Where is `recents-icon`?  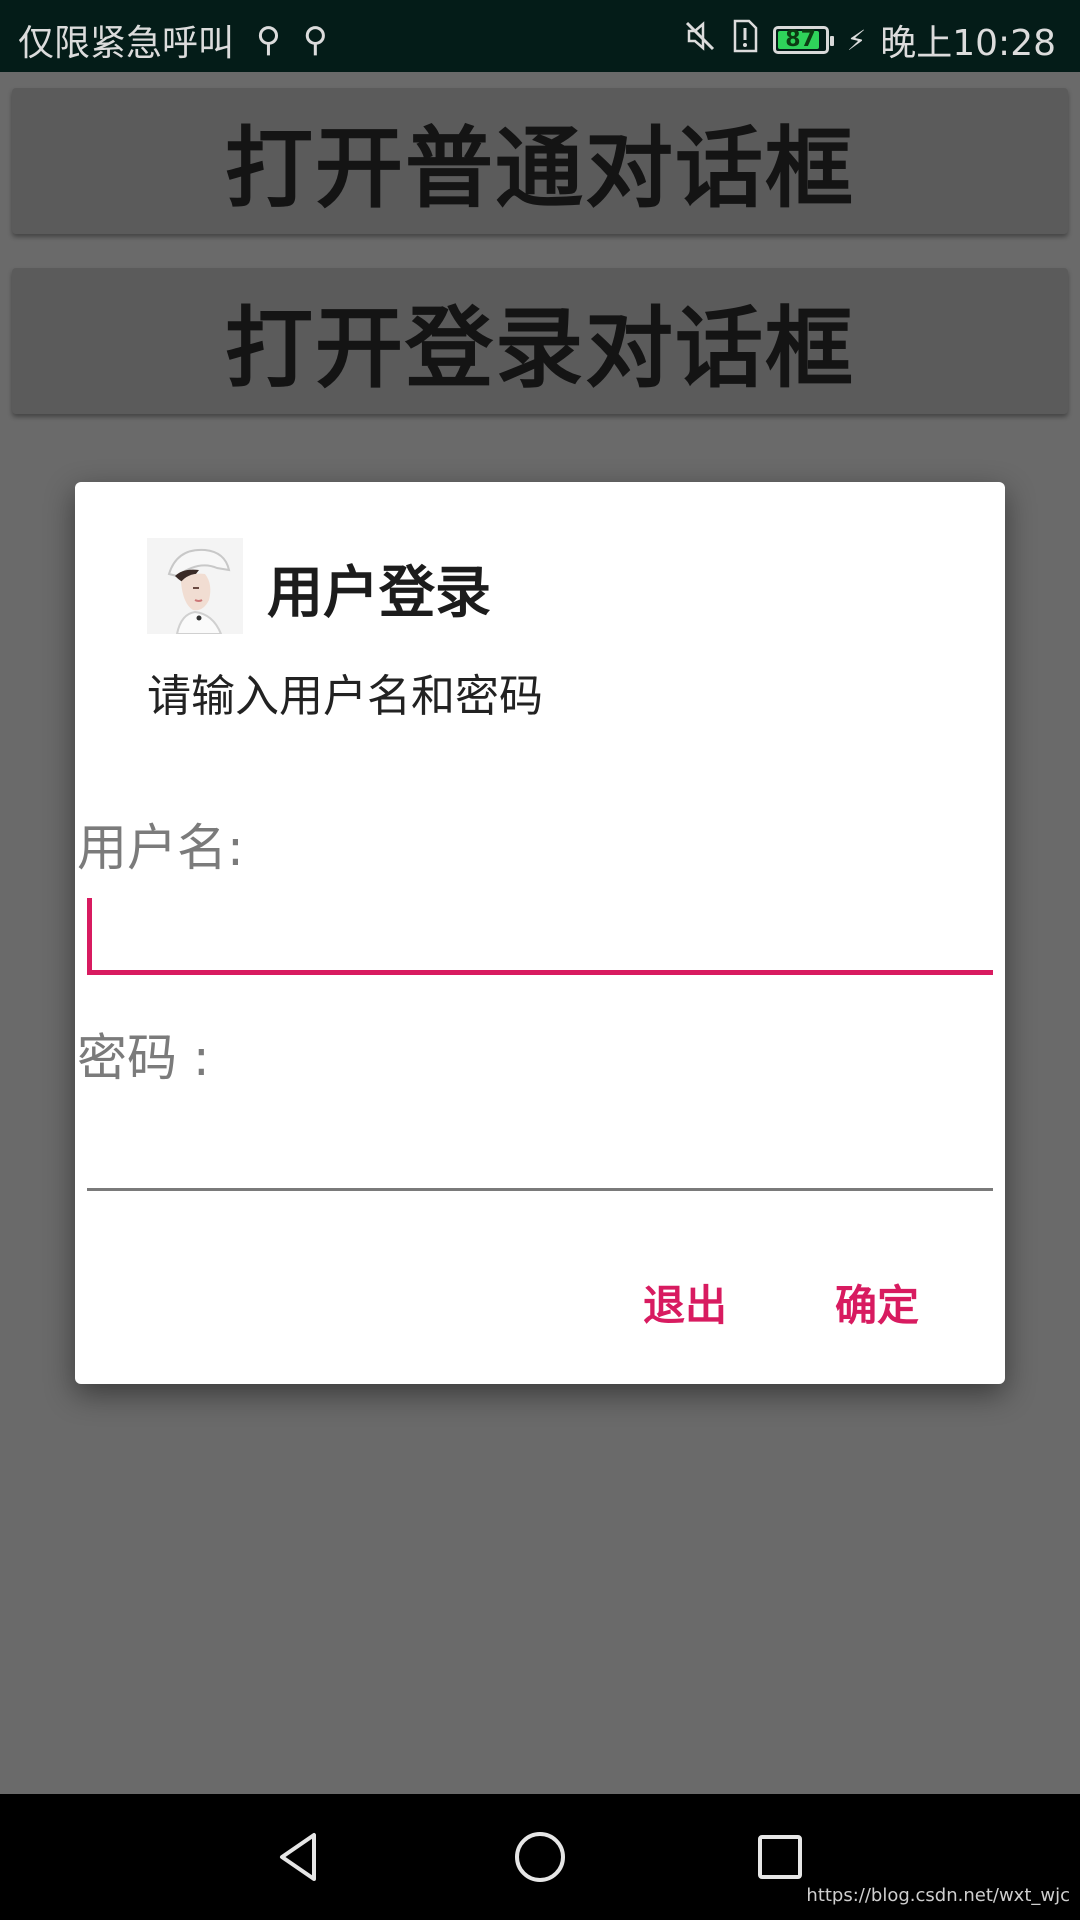
recents-icon is located at coordinates (780, 1857).